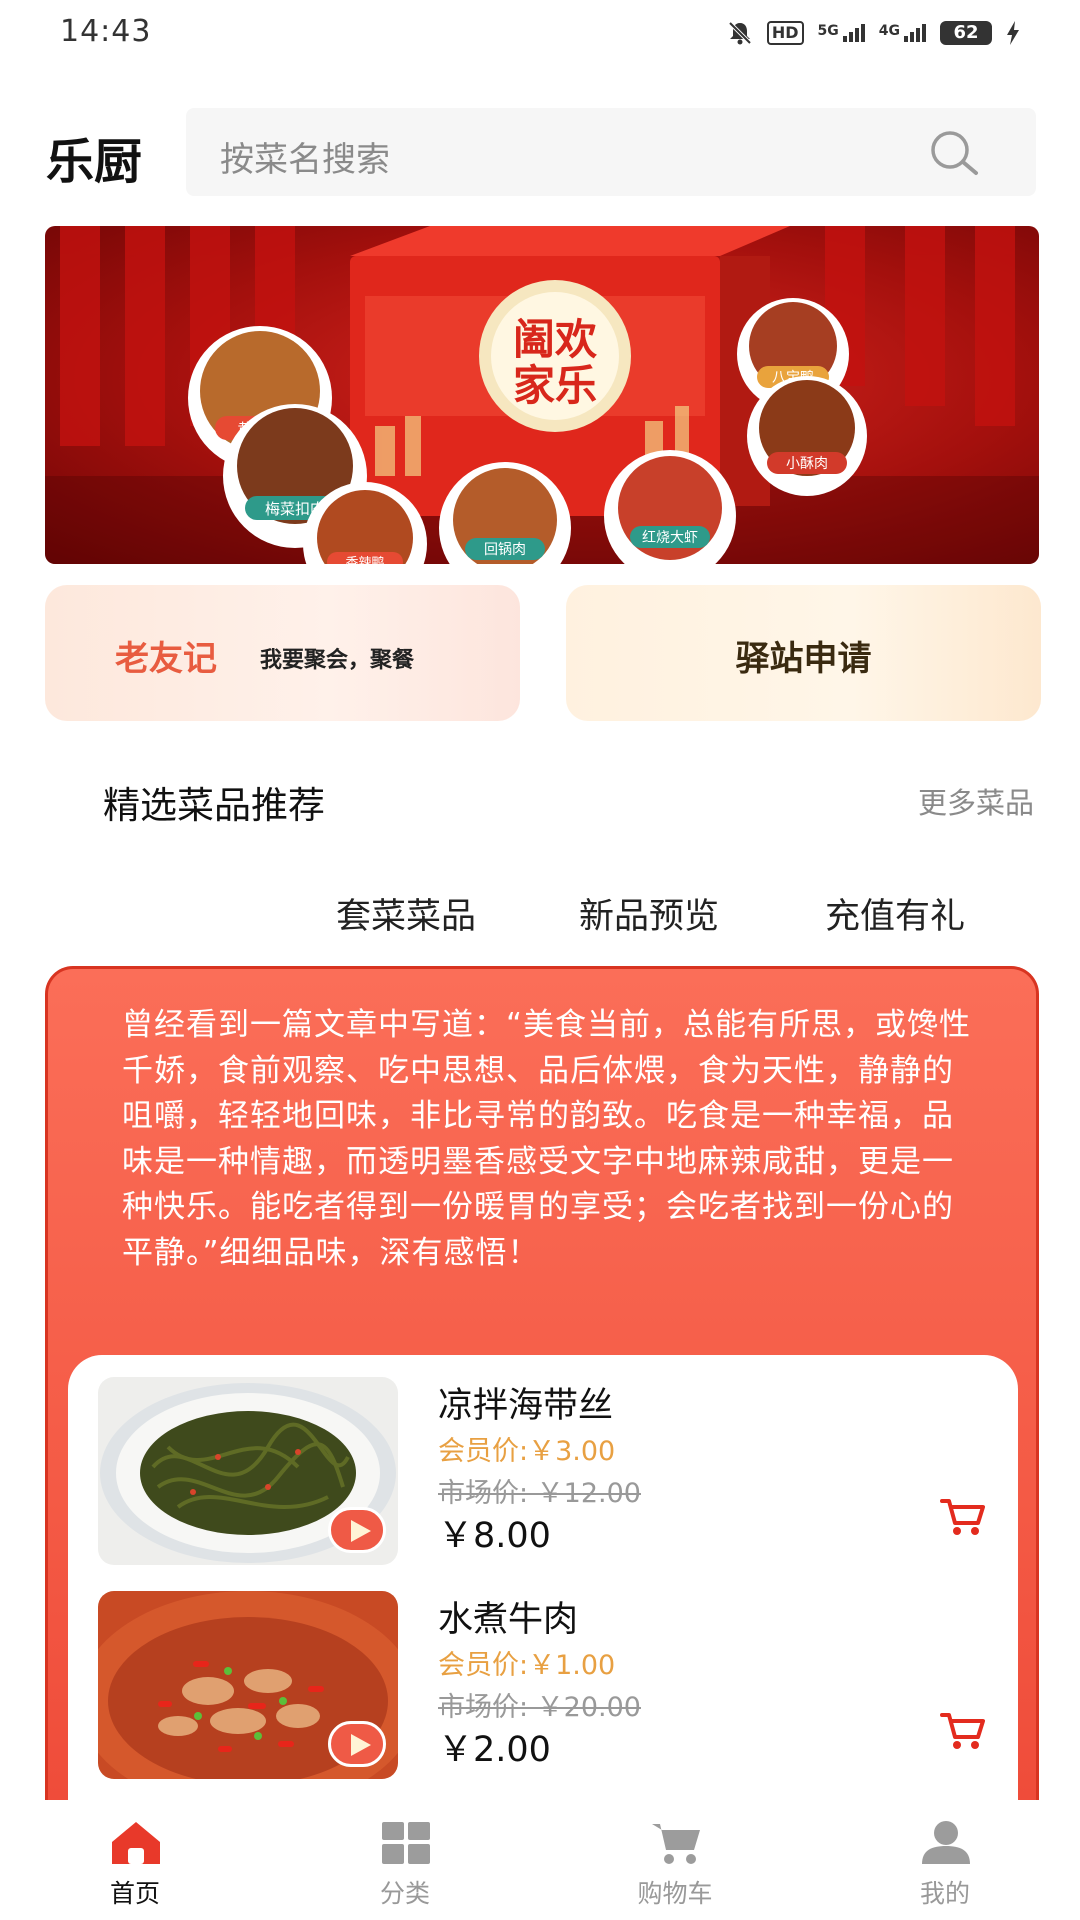 Image resolution: width=1080 pixels, height=1920 pixels. I want to click on cart-icon, so click(676, 1844).